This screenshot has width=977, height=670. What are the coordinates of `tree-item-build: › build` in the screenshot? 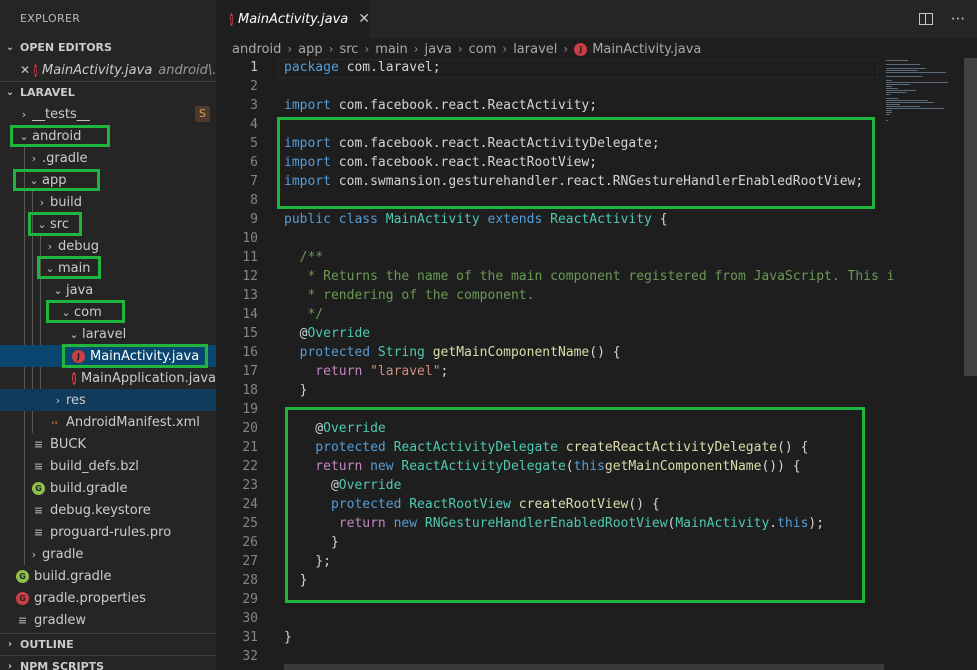 It's located at (108, 202).